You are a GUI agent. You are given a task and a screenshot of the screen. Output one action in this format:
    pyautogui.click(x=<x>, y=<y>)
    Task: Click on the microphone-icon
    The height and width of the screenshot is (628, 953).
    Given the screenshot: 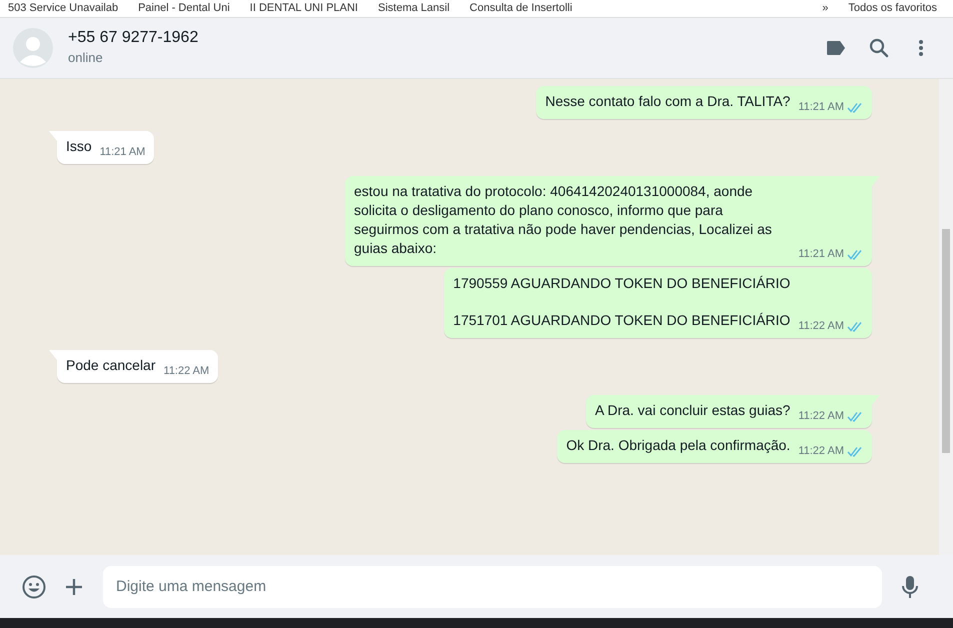 What is the action you would take?
    pyautogui.click(x=910, y=586)
    